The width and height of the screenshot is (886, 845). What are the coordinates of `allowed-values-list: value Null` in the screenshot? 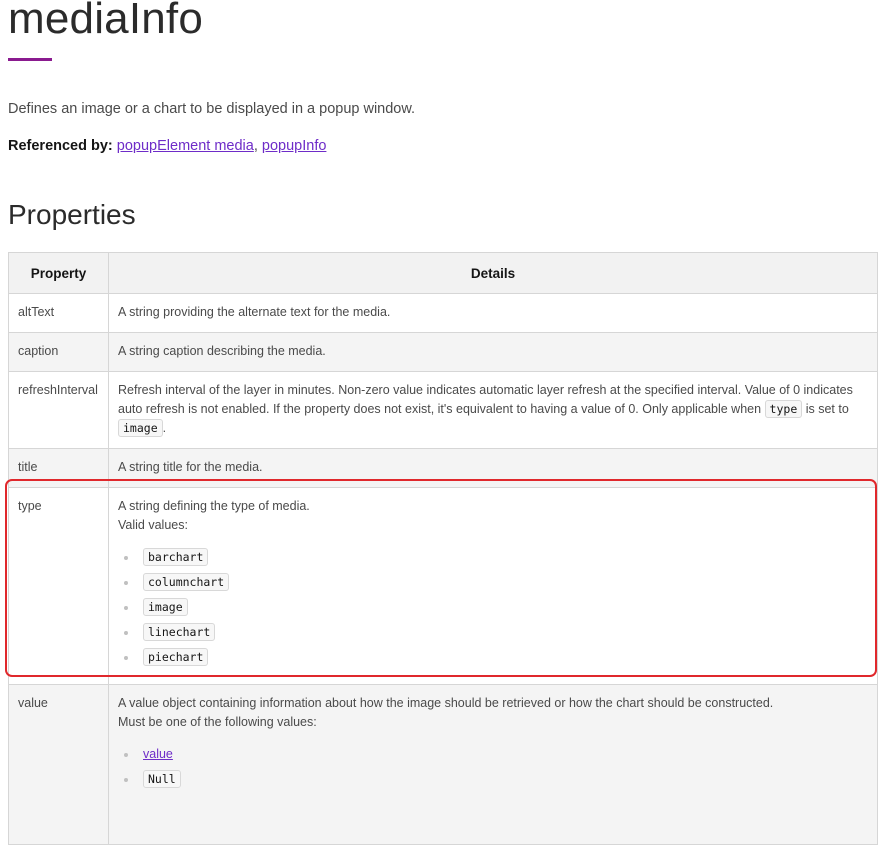 It's located at (493, 770).